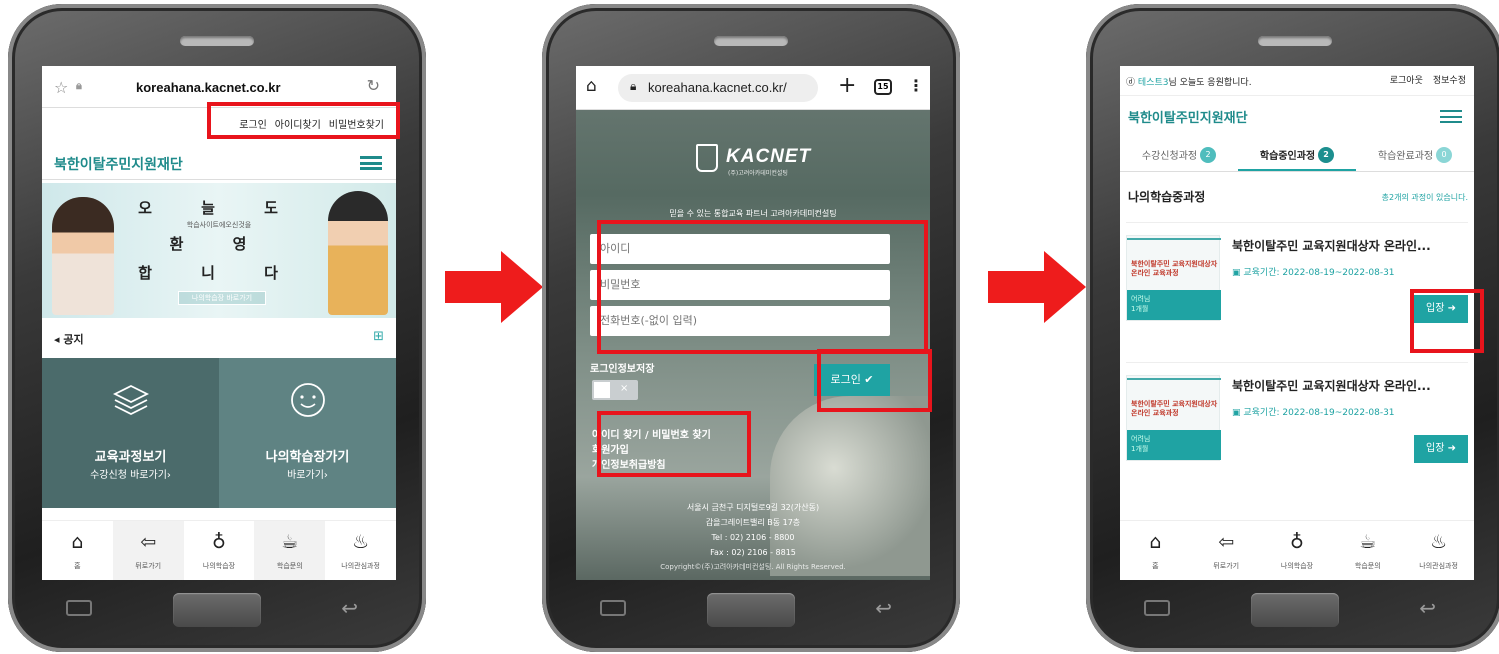 The image size is (1499, 654). Describe the element at coordinates (1313, 411) in the screenshot. I see `course-period: ▣ 교육기간: 2022-08-19~2022-08-31` at that location.